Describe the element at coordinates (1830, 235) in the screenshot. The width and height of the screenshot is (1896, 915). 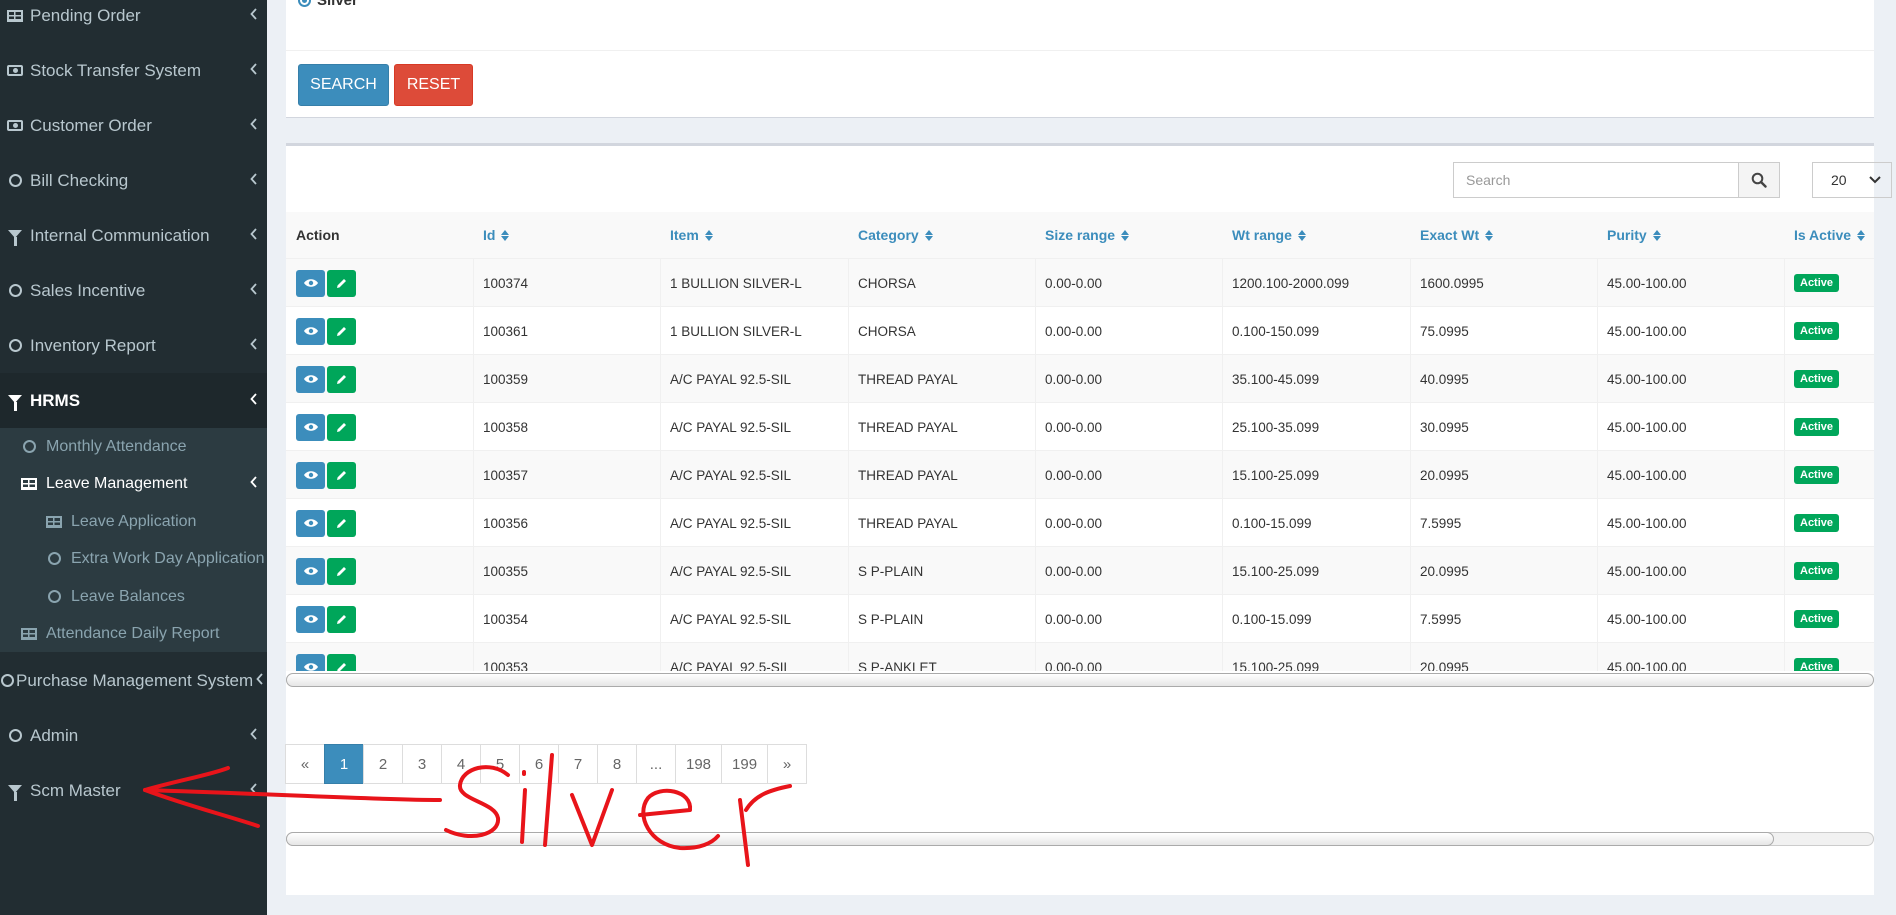
I see `column-header-is-active: Is Active` at that location.